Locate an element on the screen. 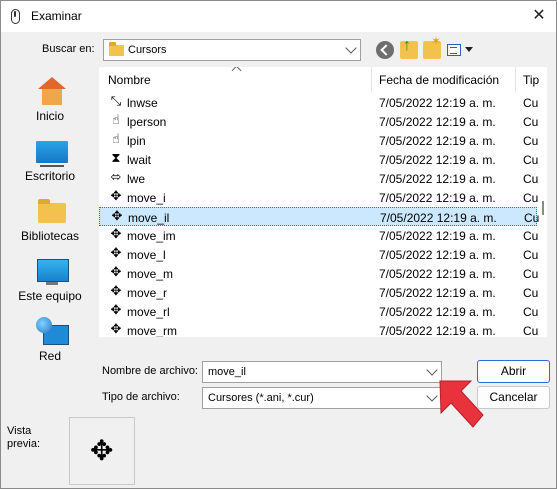 The width and height of the screenshot is (557, 489). place-label: Bibliotecas is located at coordinates (50, 236).